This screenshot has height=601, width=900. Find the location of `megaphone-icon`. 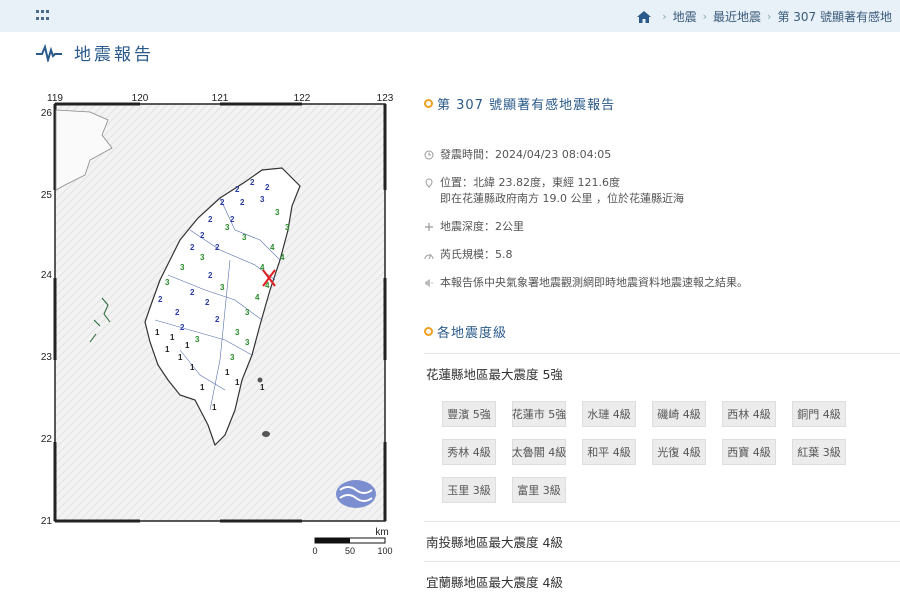

megaphone-icon is located at coordinates (429, 283).